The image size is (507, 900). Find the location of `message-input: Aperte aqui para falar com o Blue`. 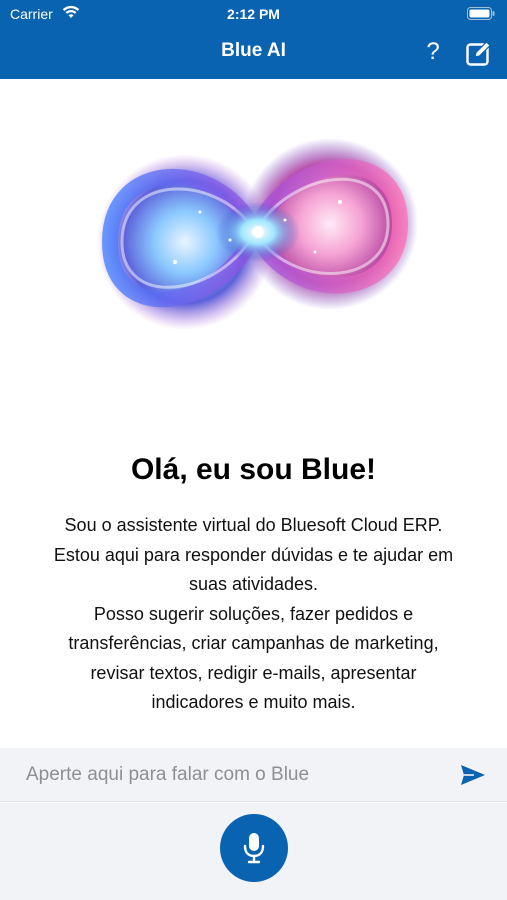

message-input: Aperte aqui para falar com o Blue is located at coordinates (253, 775).